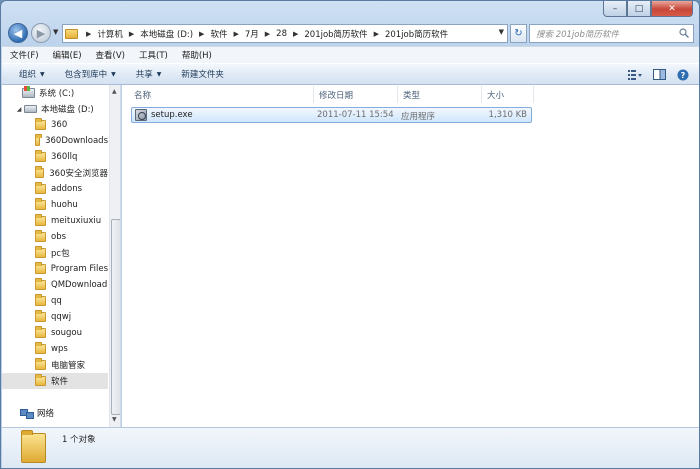 This screenshot has width=700, height=469. I want to click on tree-item-qq: qq, so click(55, 301).